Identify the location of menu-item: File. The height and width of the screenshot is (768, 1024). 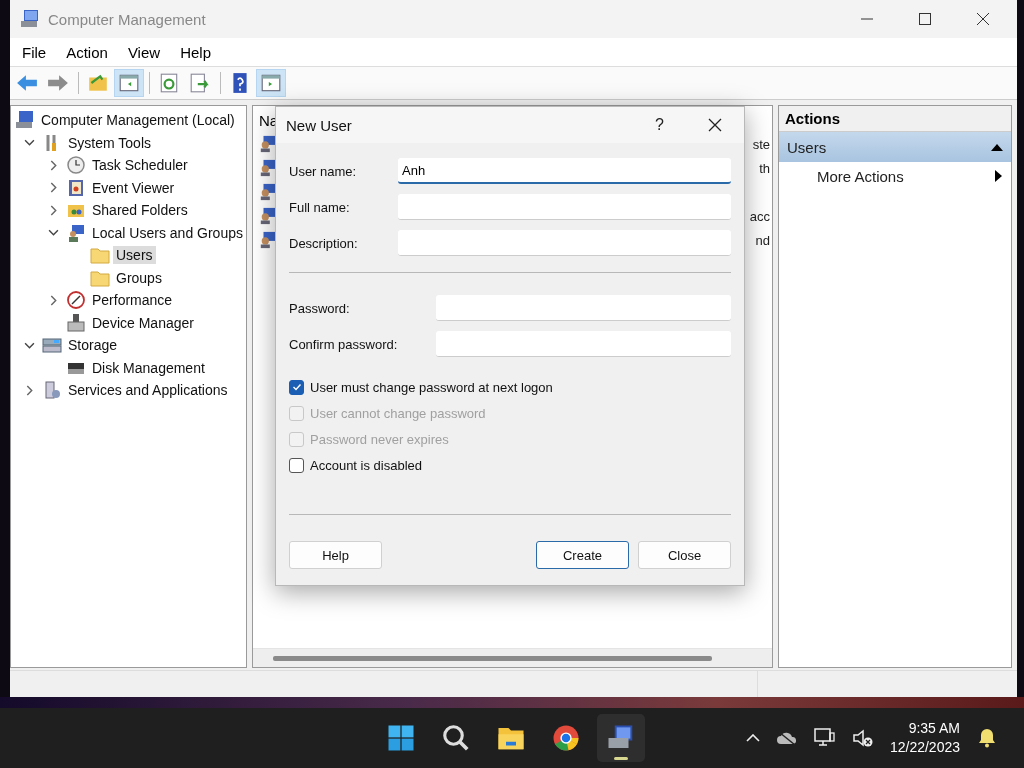
(34, 52).